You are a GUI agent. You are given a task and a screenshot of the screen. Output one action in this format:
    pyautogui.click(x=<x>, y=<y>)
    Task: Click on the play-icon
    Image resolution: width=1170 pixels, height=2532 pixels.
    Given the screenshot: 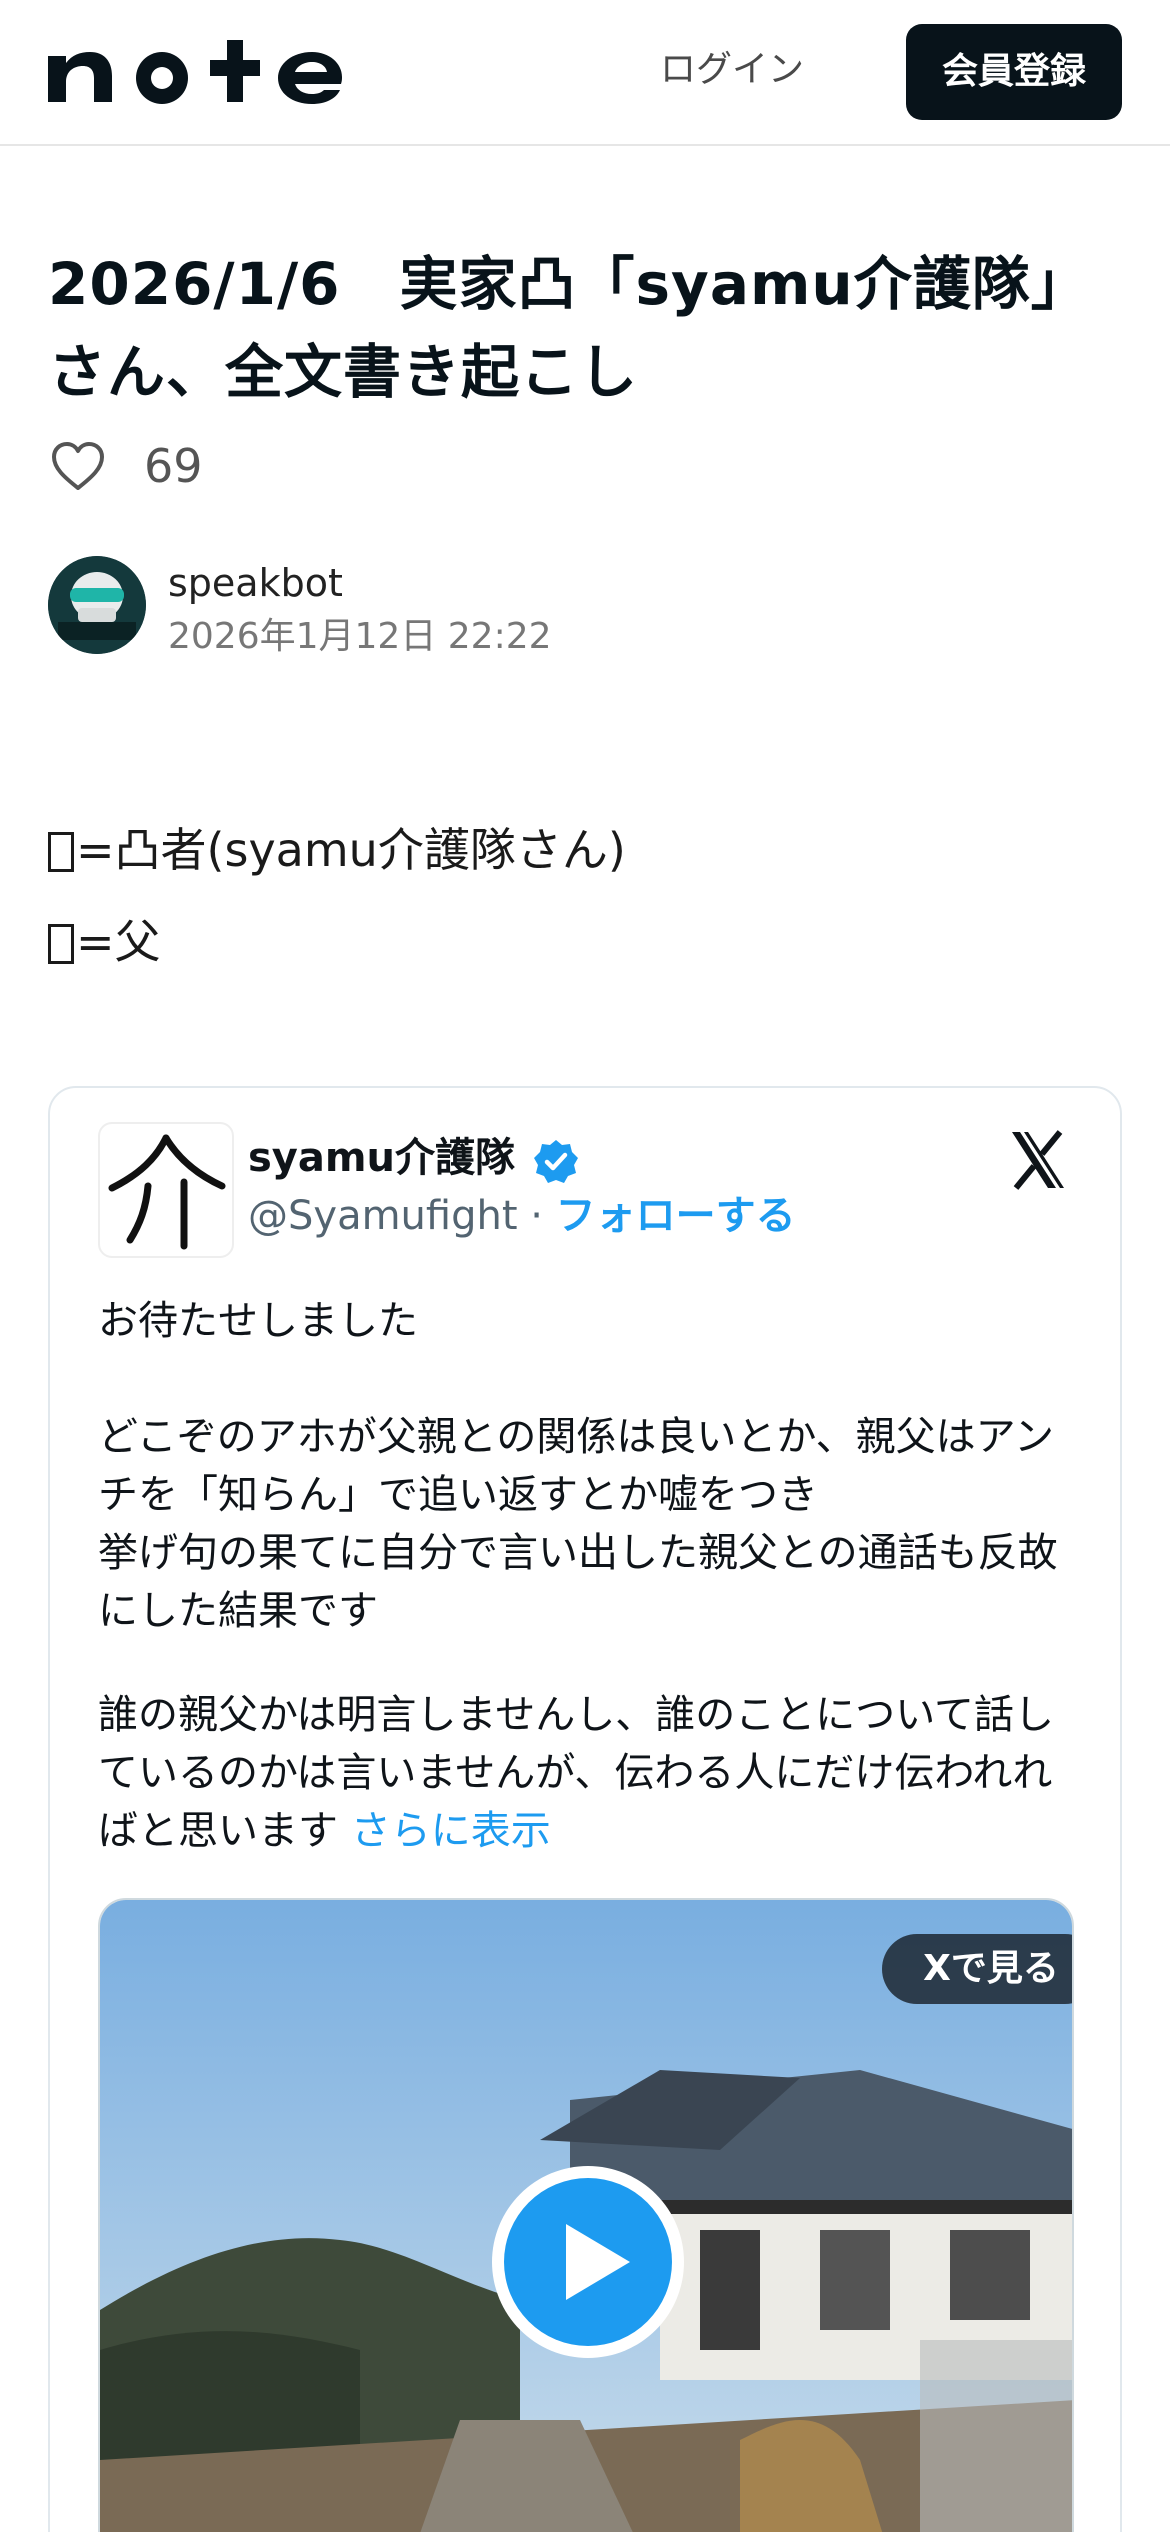 What is the action you would take?
    pyautogui.click(x=588, y=2262)
    